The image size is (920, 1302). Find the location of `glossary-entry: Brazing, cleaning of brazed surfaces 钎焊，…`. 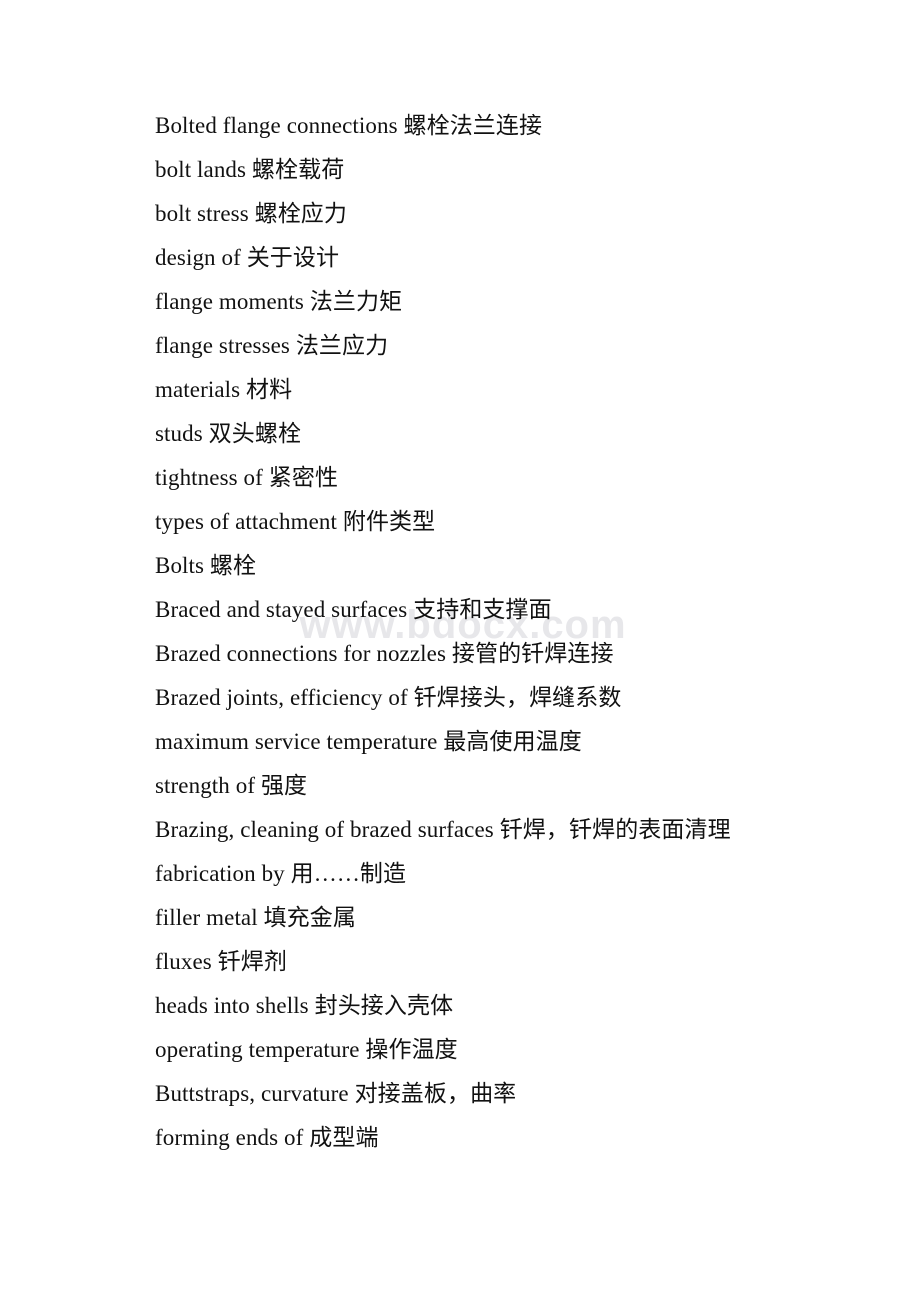

glossary-entry: Brazing, cleaning of brazed surfaces 钎焊，… is located at coordinates (443, 829).